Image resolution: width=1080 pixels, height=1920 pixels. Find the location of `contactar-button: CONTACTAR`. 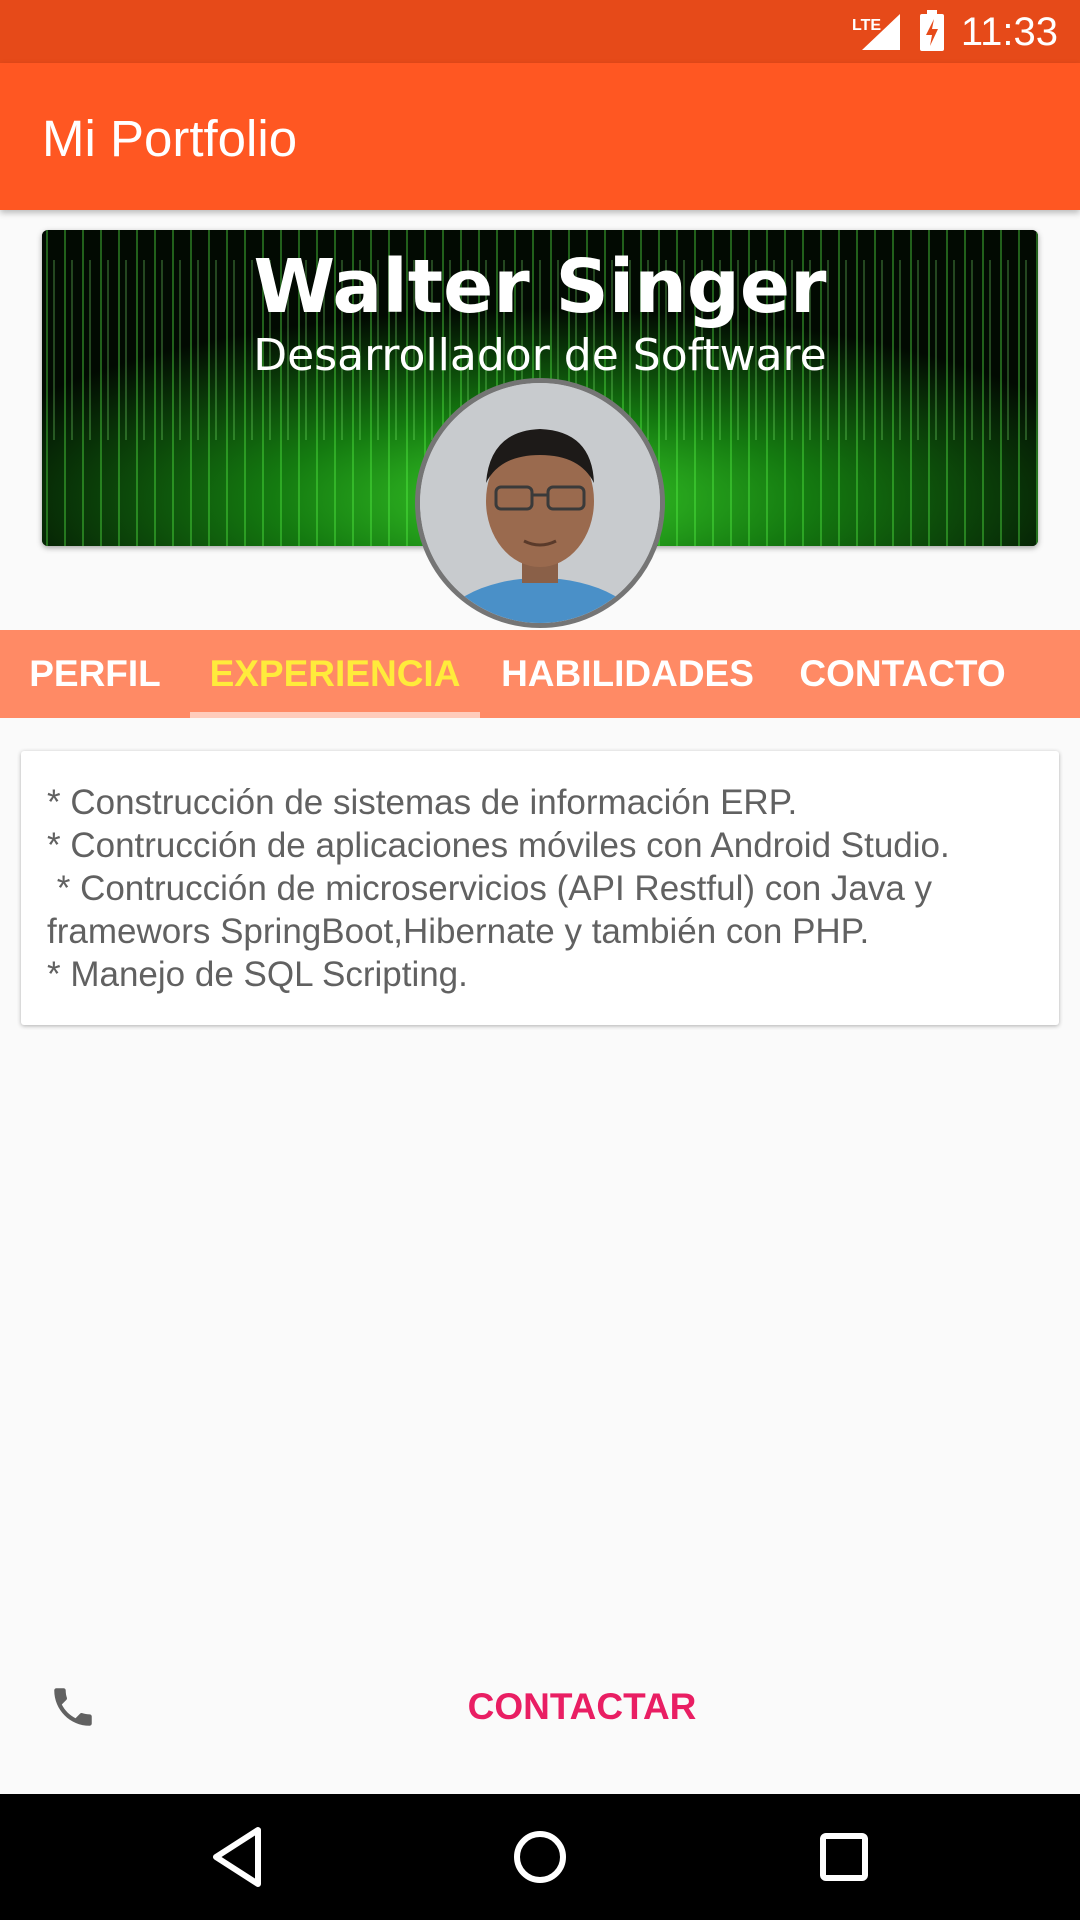

contactar-button: CONTACTAR is located at coordinates (582, 1707).